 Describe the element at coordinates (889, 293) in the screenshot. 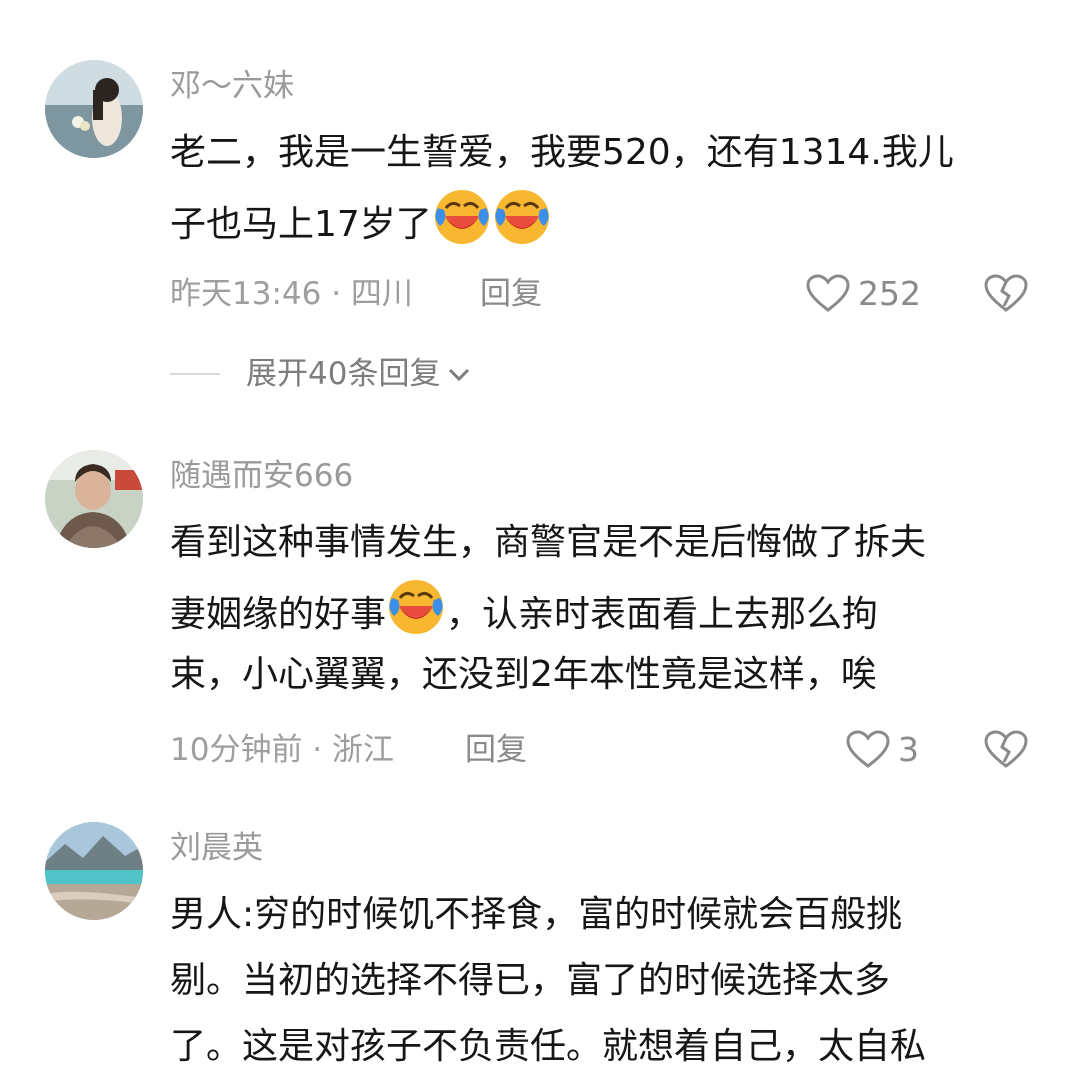

I see `like-count: 252` at that location.